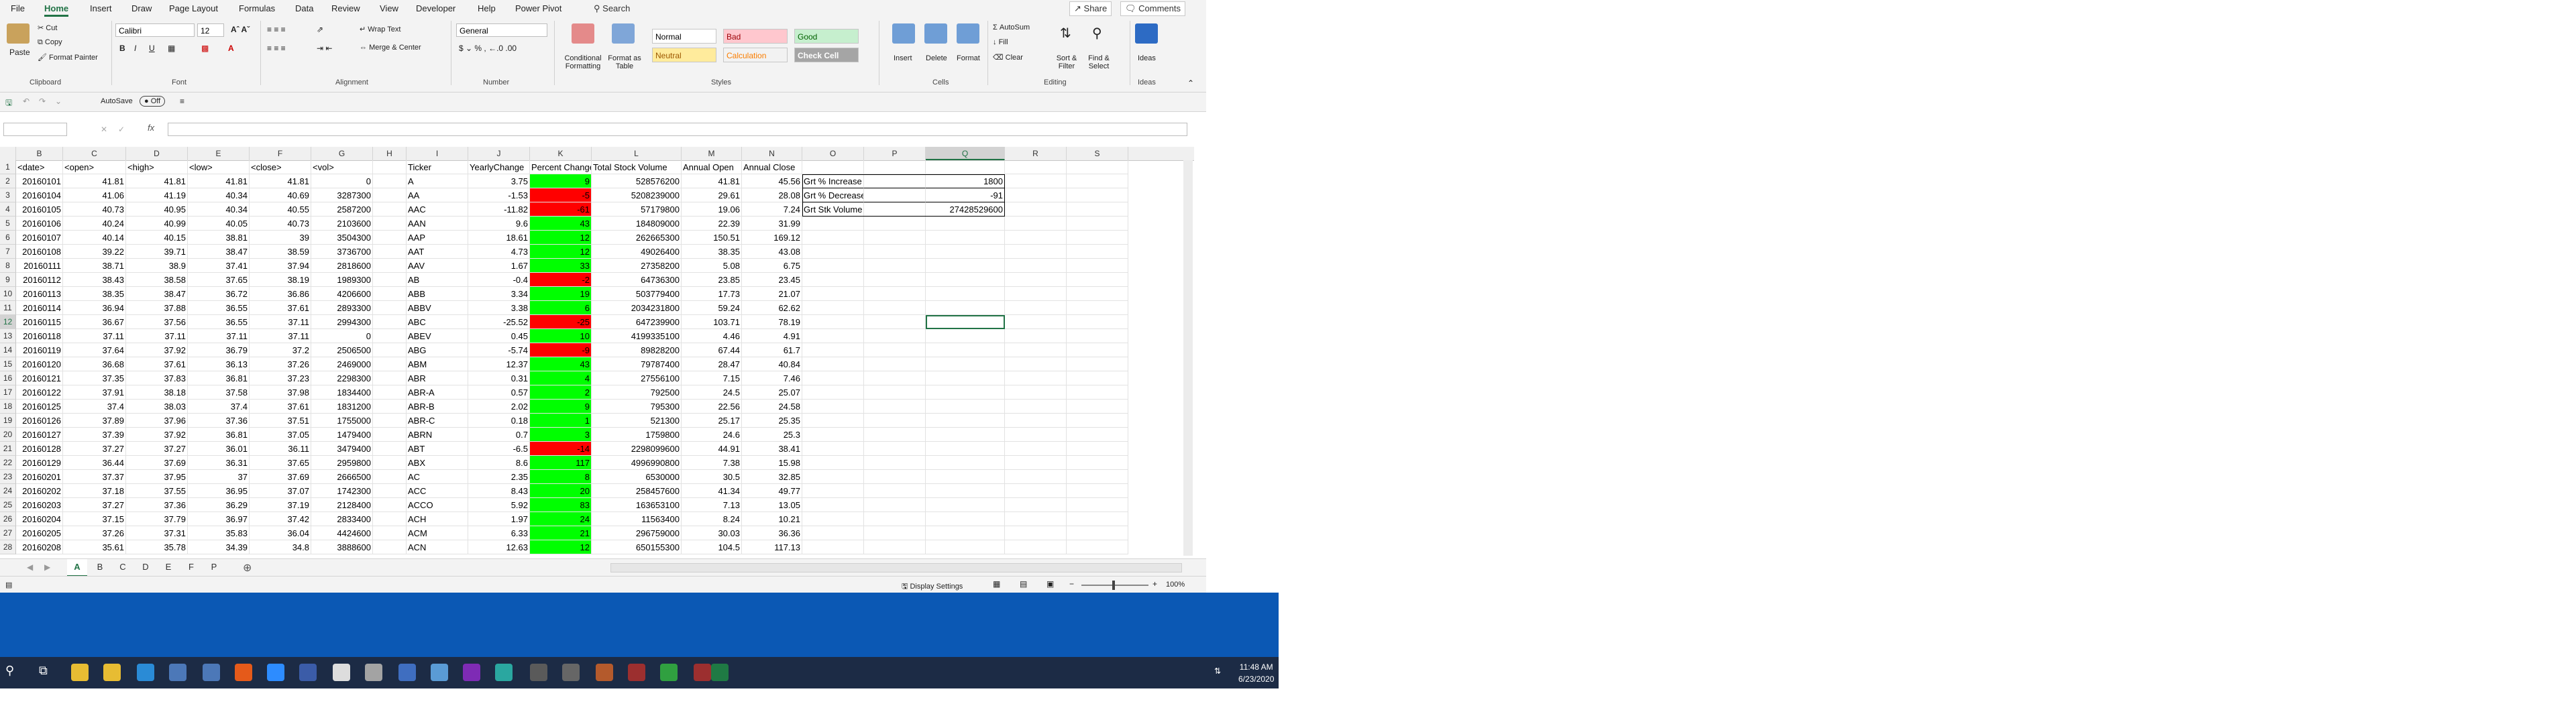 Image resolution: width=2576 pixels, height=724 pixels. Describe the element at coordinates (772, 224) in the screenshot. I see `table-cell: 31.99` at that location.